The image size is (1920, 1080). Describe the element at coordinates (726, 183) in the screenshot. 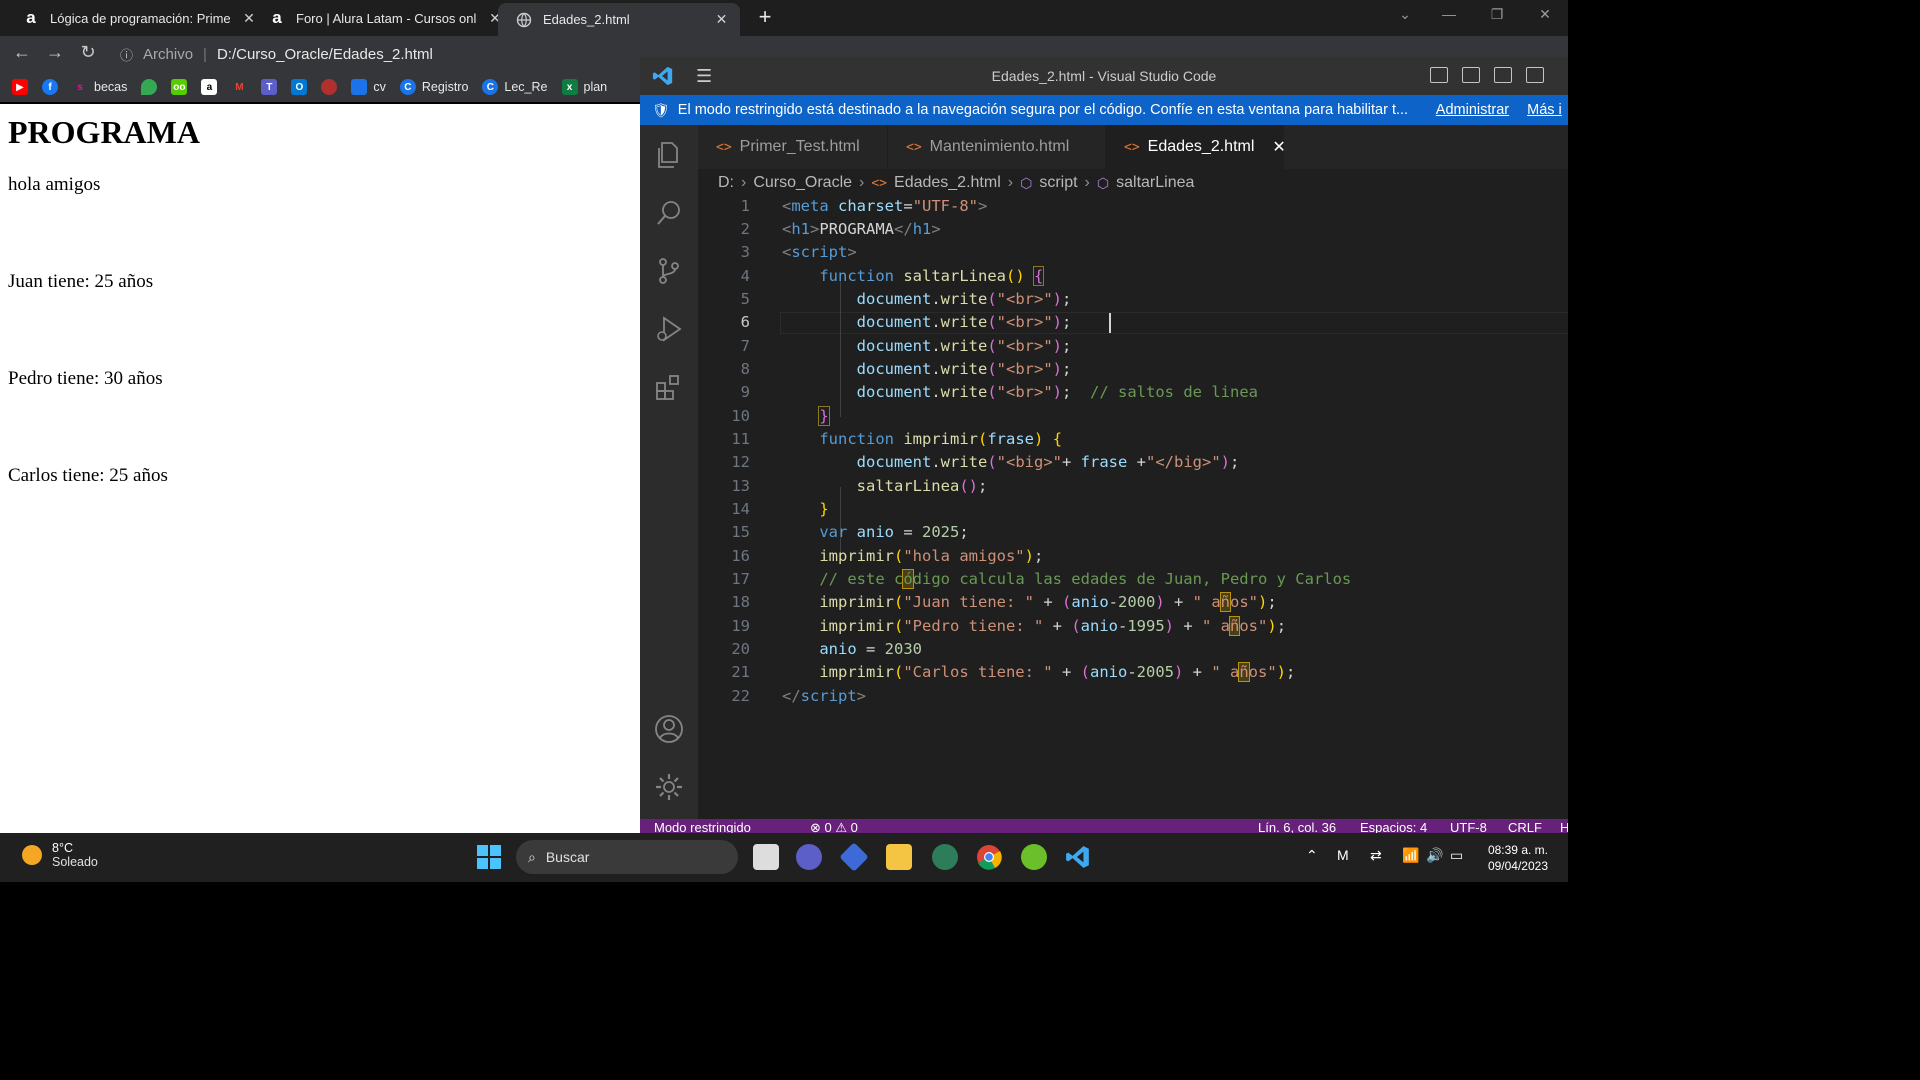

I see `breadcrumb-drive: D:` at that location.